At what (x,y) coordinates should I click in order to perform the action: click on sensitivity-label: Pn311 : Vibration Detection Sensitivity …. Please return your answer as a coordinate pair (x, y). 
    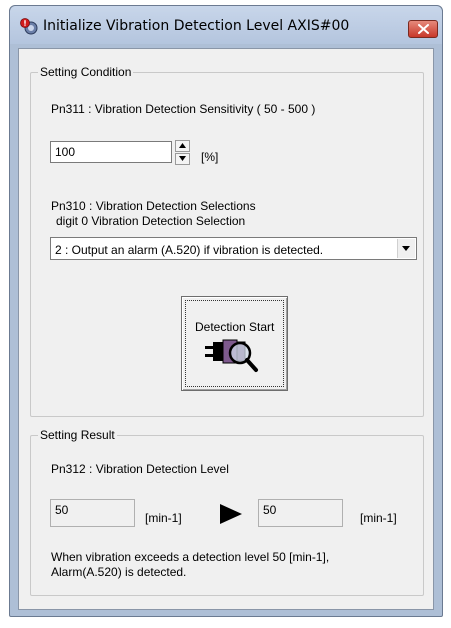
    Looking at the image, I should click on (183, 109).